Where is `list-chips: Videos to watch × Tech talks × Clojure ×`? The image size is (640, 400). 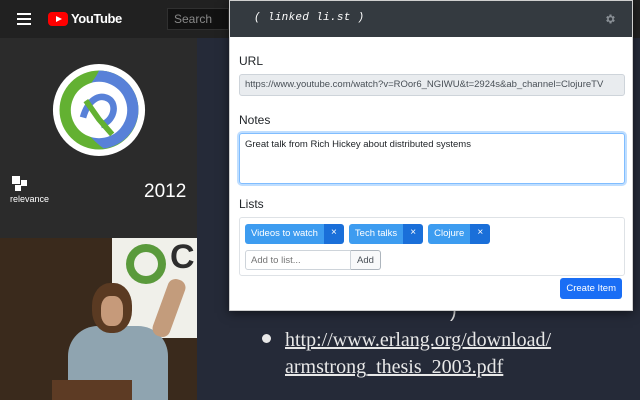 list-chips: Videos to watch × Tech talks × Clojure × is located at coordinates (432, 234).